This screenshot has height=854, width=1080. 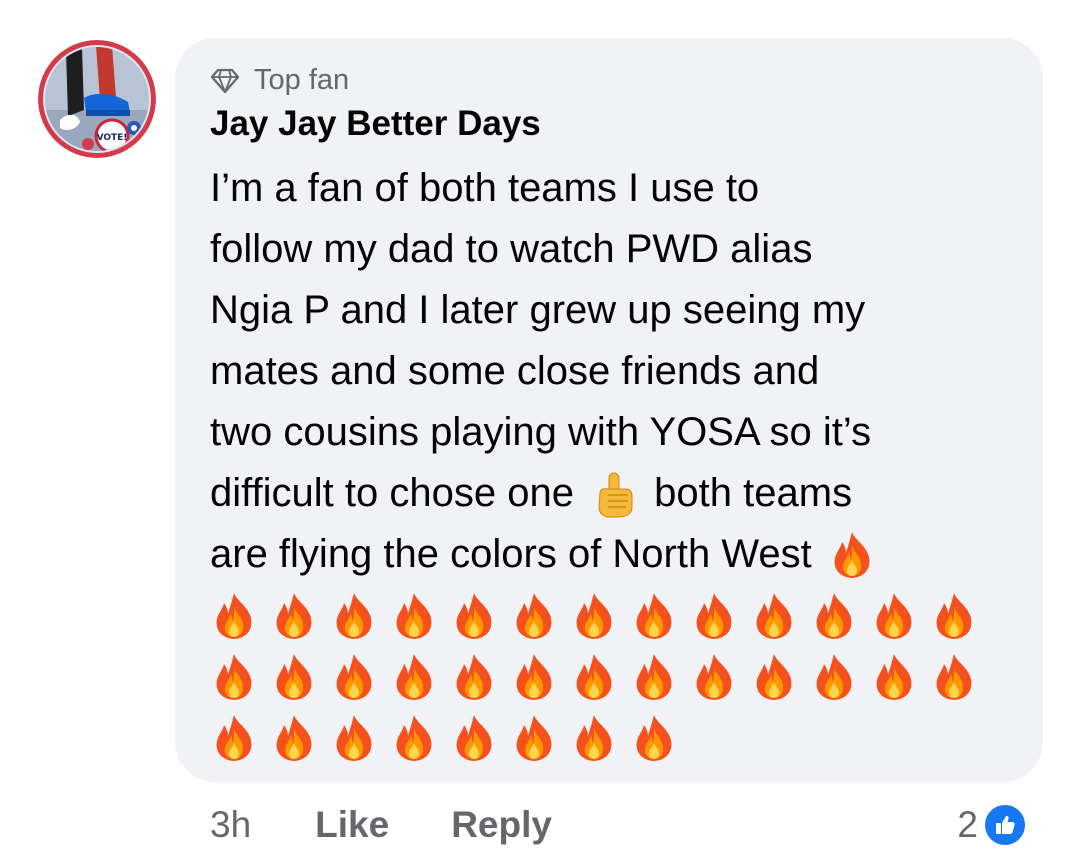 I want to click on reaction-count: 2, so click(x=967, y=824).